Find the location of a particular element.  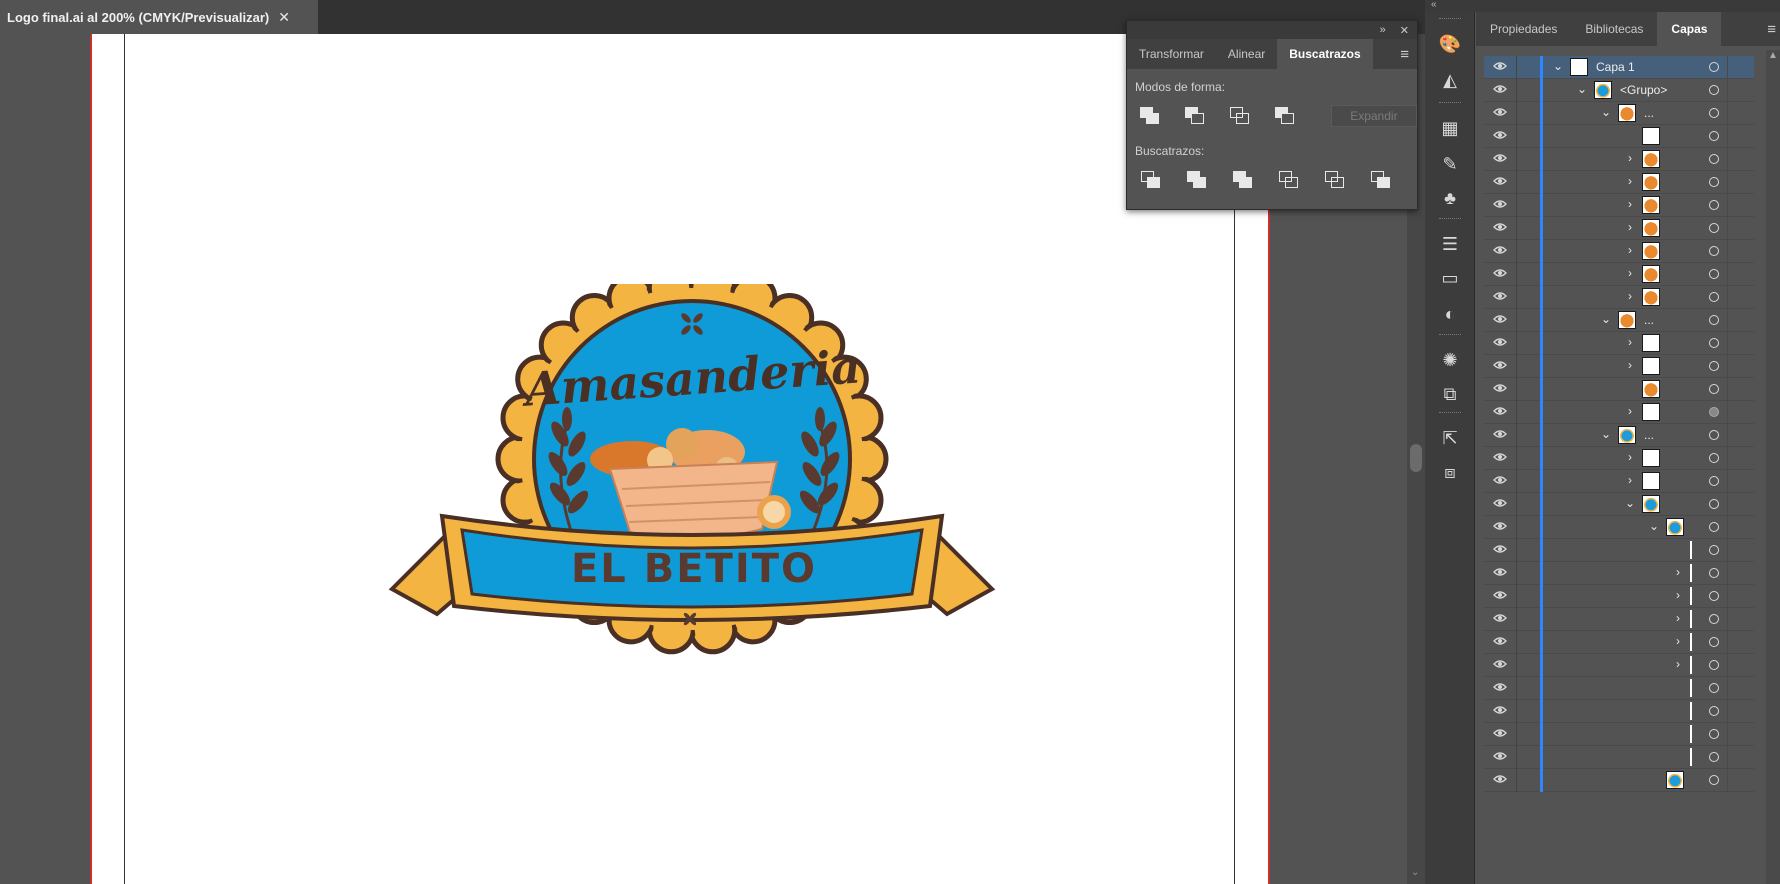

panel-menu-icon: ≡ is located at coordinates (1773, 29).